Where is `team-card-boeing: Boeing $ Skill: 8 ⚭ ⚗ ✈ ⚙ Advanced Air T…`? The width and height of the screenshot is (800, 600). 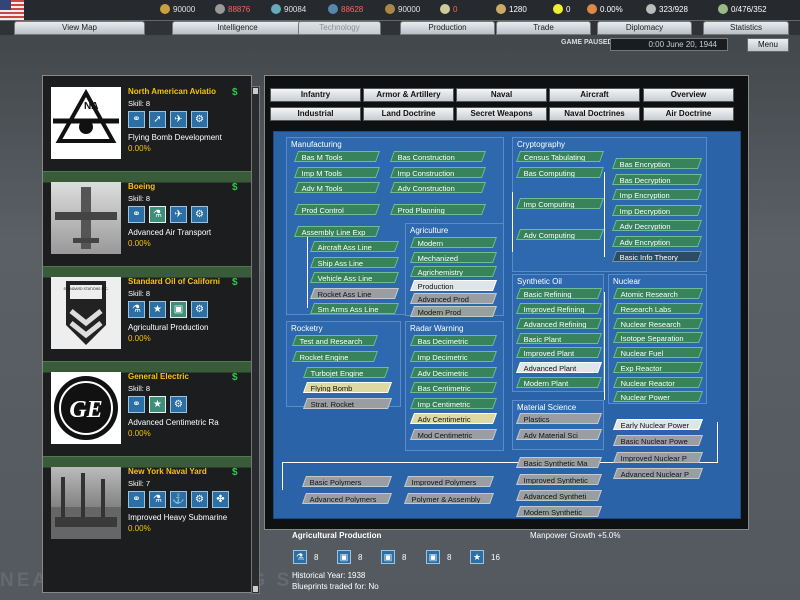 team-card-boeing: Boeing $ Skill: 8 ⚭ ⚗ ✈ ⚙ Advanced Air T… is located at coordinates (148, 224).